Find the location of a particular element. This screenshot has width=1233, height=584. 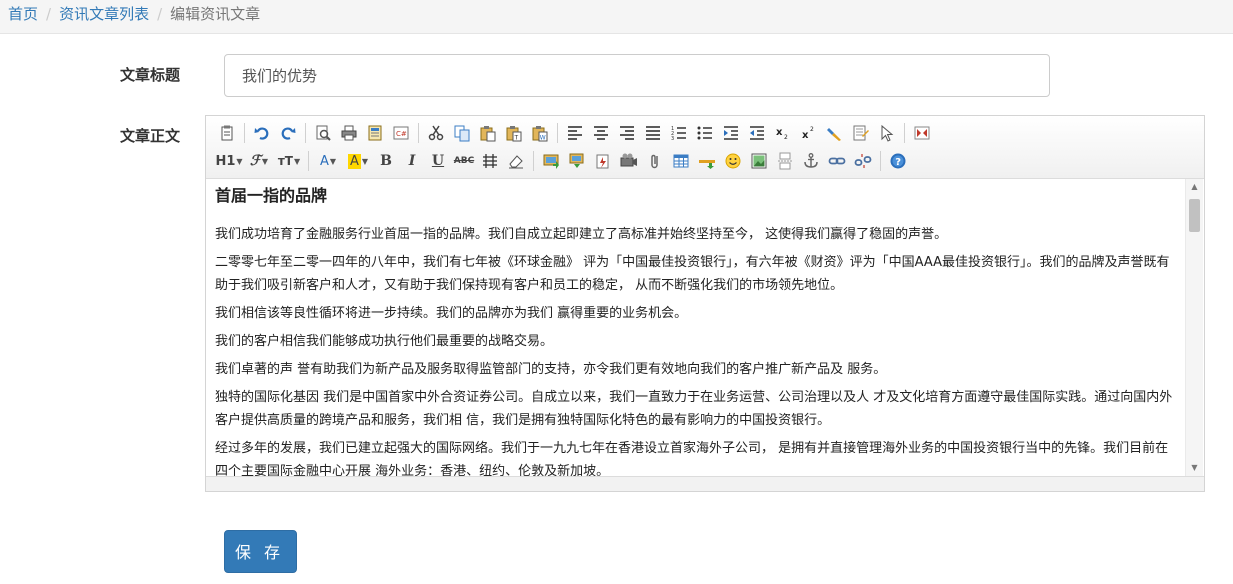

scroll-up-icon: ▲ is located at coordinates (1194, 187).